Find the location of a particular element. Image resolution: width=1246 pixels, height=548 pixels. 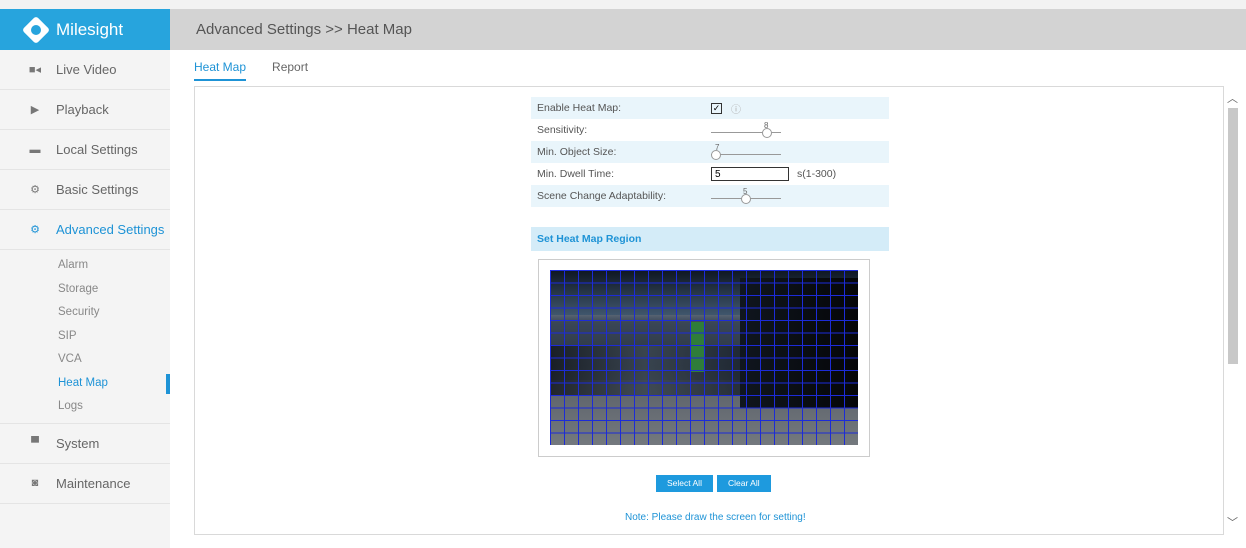

scene-change-row: Scene Change Adaptability: 5 is located at coordinates (710, 196).